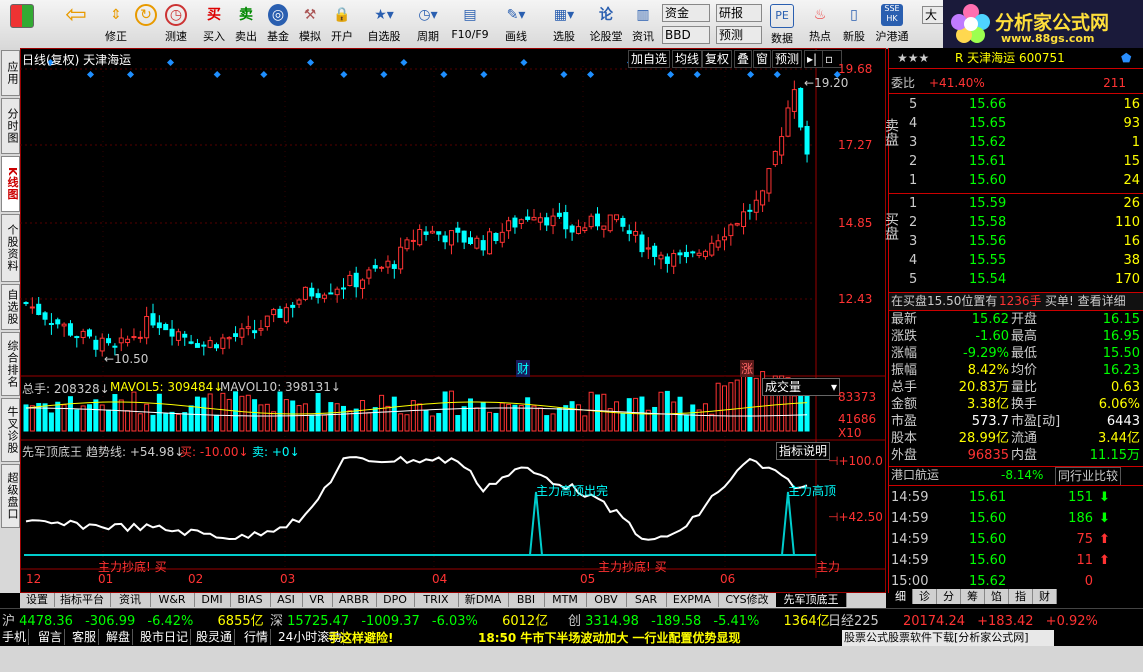 The height and width of the screenshot is (672, 1143). I want to click on news-ticker-2: 18:50 牛市下半场波动加大 一行业配置优势显现, so click(609, 637).